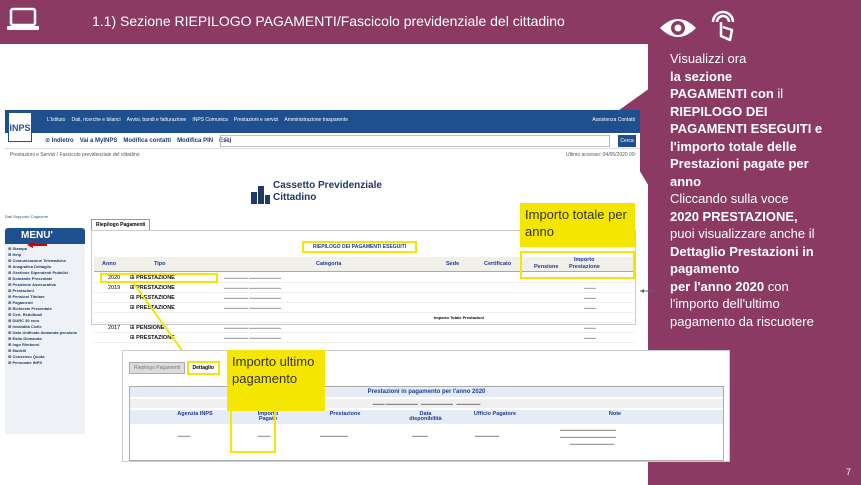 This screenshot has width=861, height=485. What do you see at coordinates (729, 286) in the screenshot?
I see `panel-line: per l'anno 2020 con` at bounding box center [729, 286].